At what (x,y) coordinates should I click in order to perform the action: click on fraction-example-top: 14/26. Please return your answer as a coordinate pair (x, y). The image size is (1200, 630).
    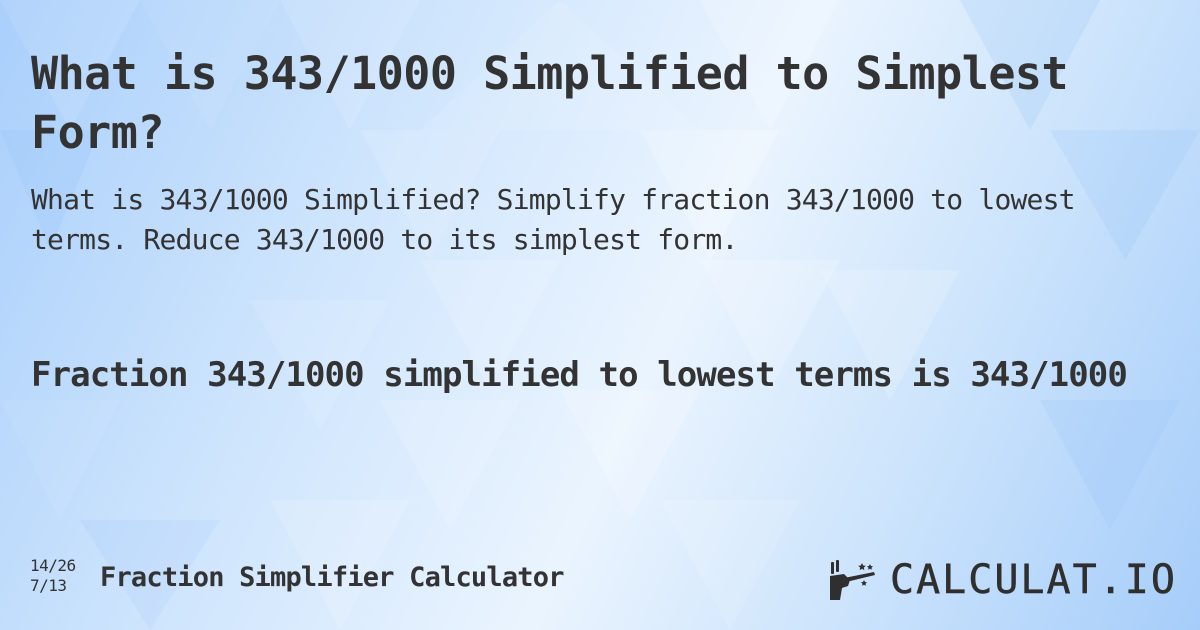
    Looking at the image, I should click on (53, 565).